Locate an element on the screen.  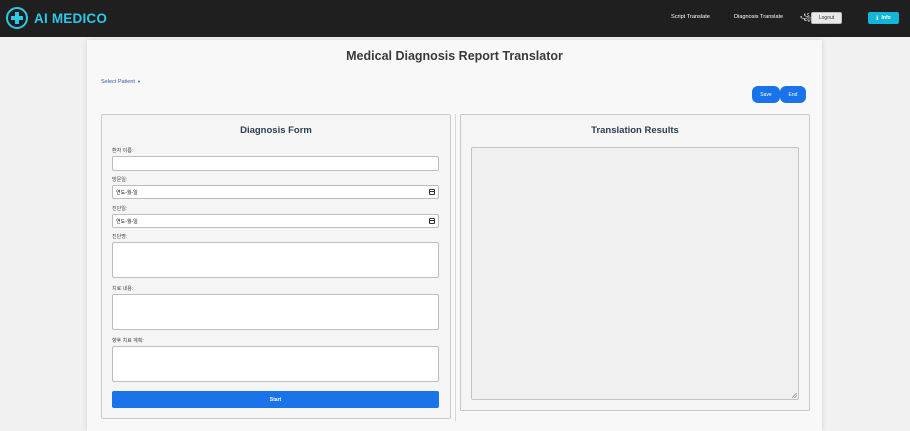
medical-cross-icon is located at coordinates (17, 18).